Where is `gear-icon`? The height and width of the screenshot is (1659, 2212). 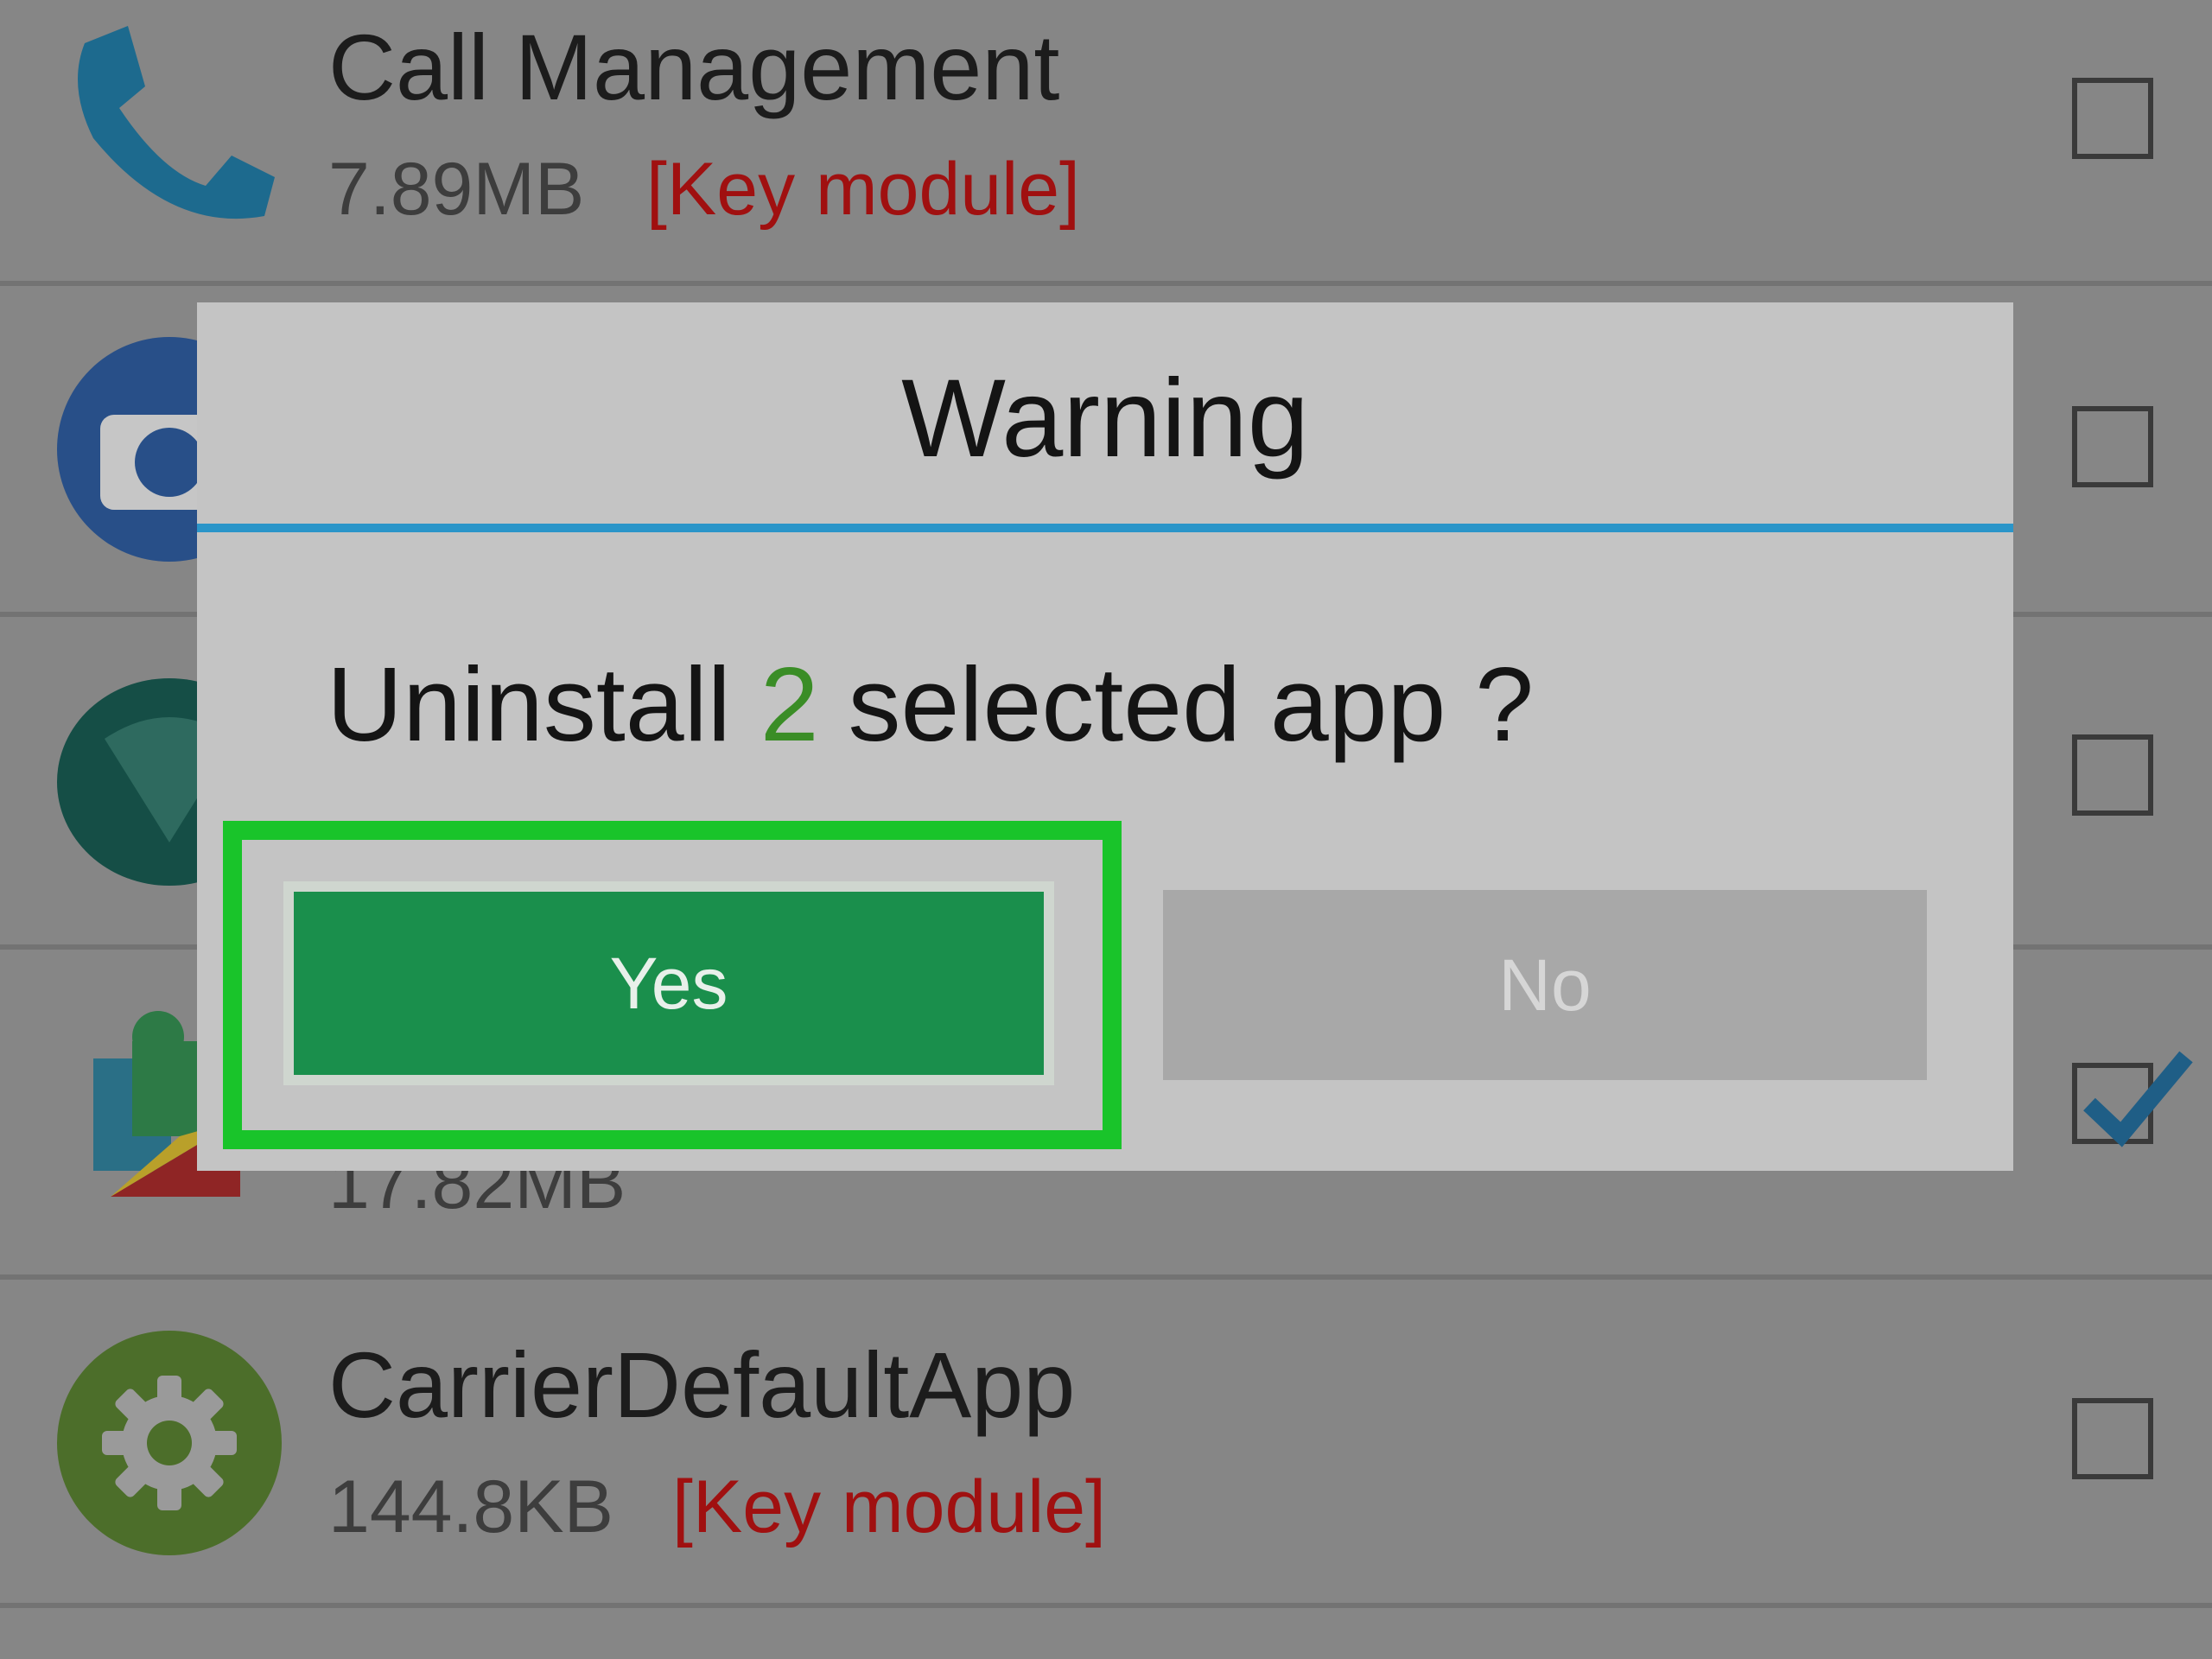
gear-icon is located at coordinates (169, 1445).